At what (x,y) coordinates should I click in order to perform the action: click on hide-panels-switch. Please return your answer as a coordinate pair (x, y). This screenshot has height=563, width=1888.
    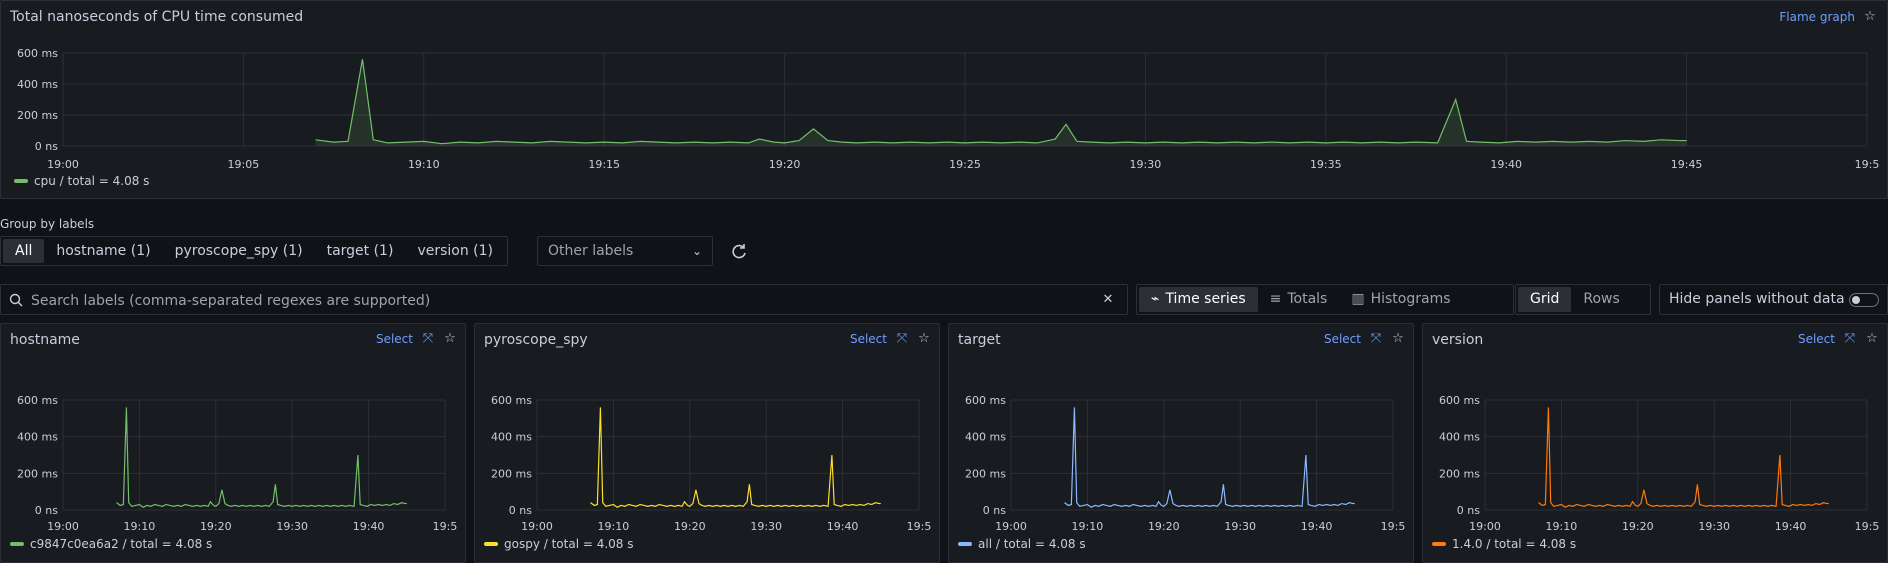
    Looking at the image, I should click on (1864, 300).